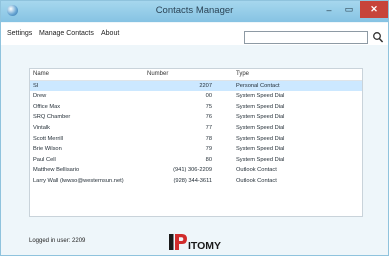 This screenshot has height=256, width=389. I want to click on contact-number: 00, so click(208, 96).